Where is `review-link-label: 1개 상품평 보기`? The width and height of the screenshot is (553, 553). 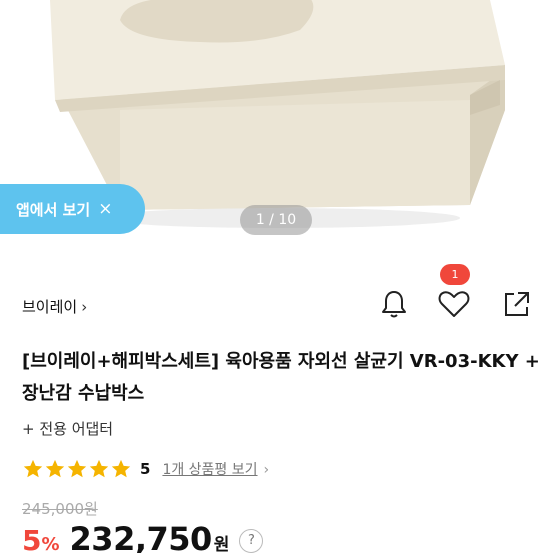 review-link-label: 1개 상품평 보기 is located at coordinates (210, 470).